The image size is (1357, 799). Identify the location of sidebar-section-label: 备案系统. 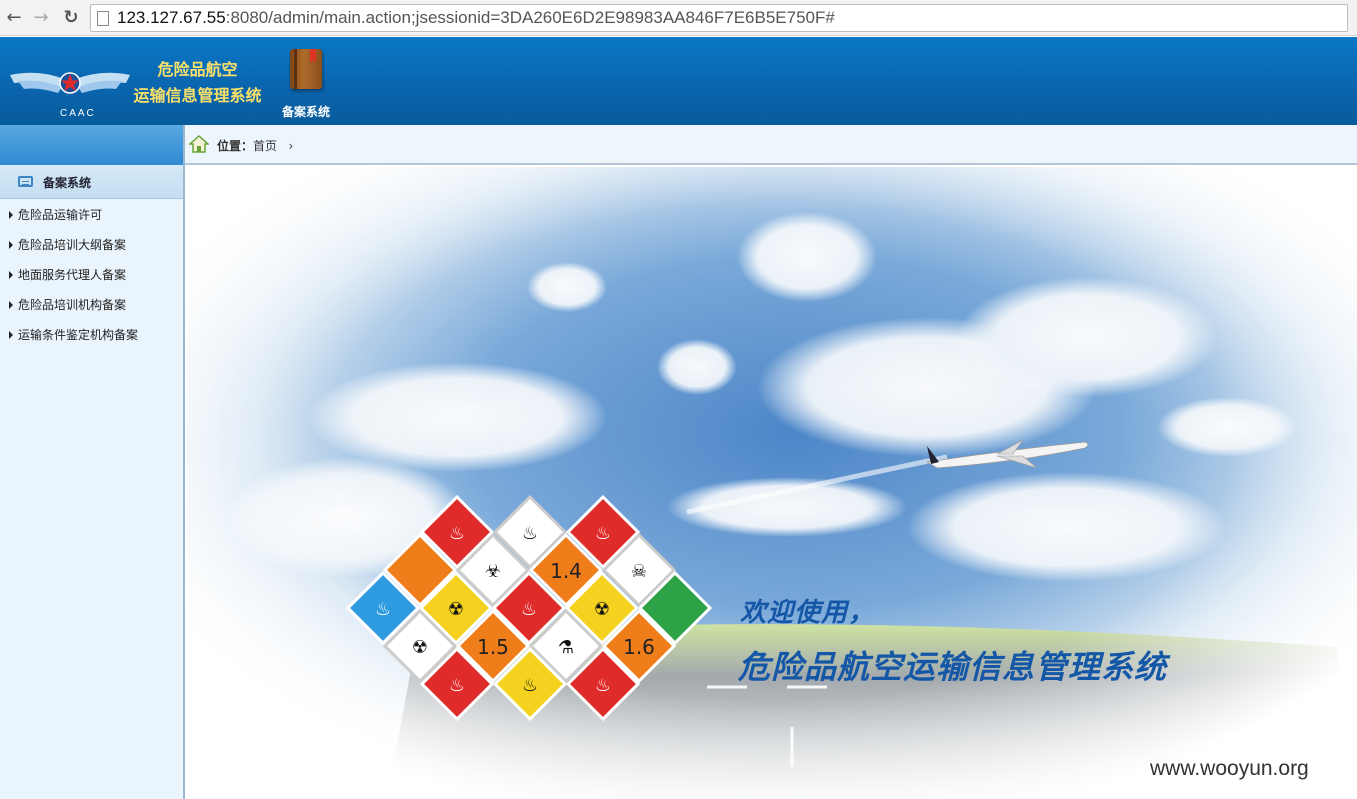
(67, 183).